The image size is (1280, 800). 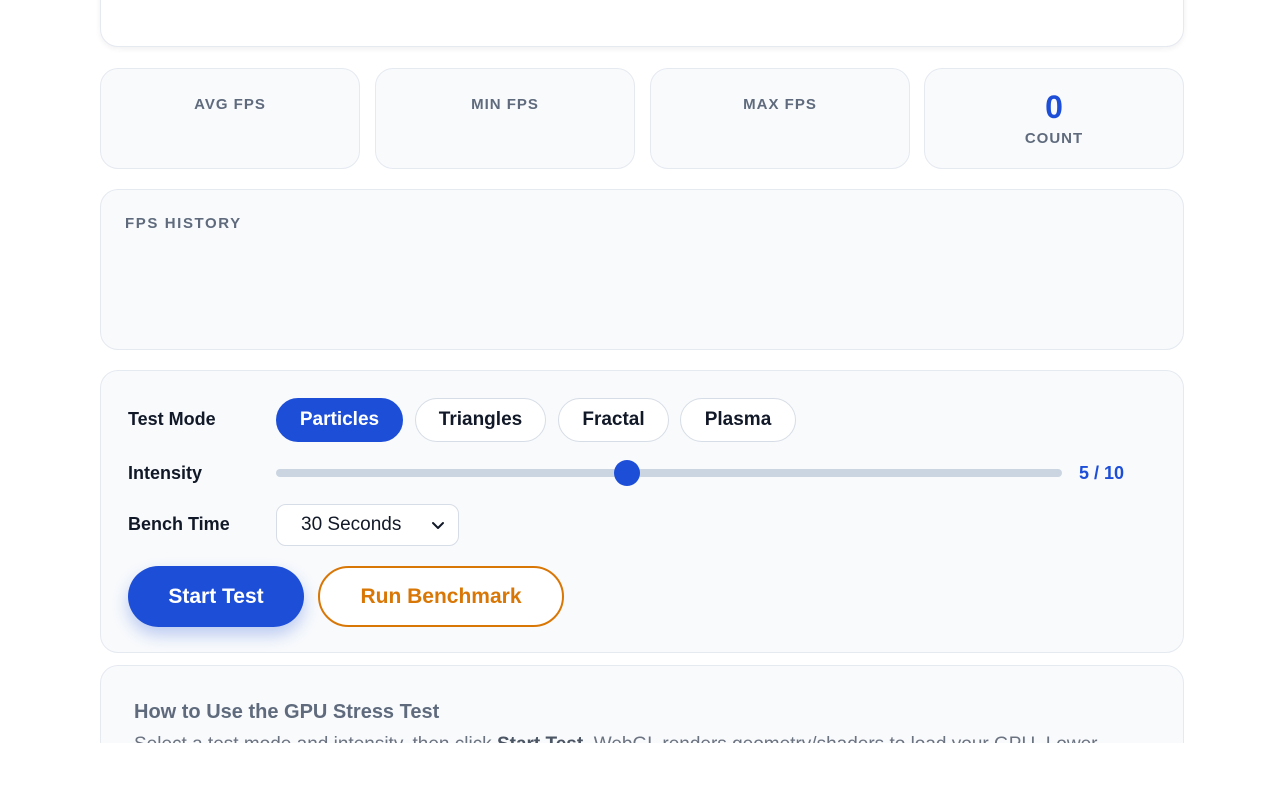 I want to click on mode-fractal-button: Fractal, so click(x=613, y=420).